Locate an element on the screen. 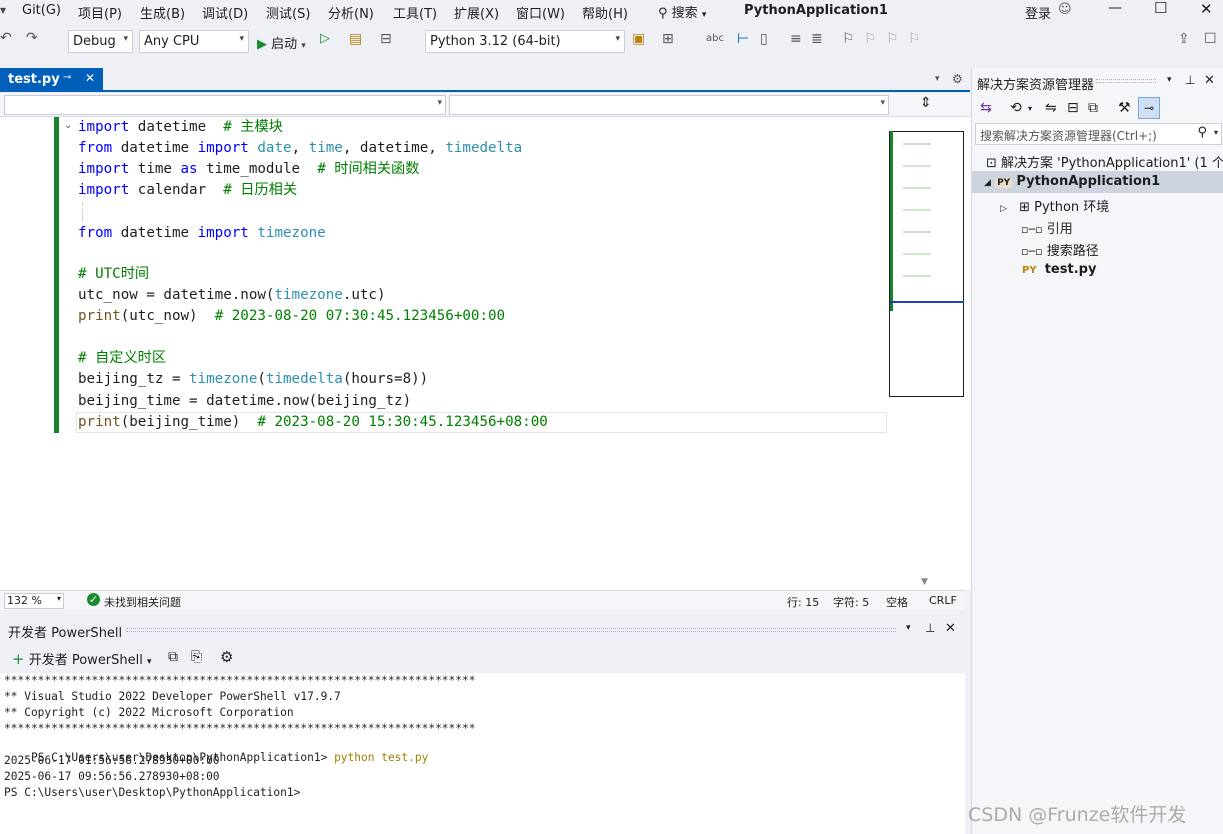 Image resolution: width=1223 pixels, height=834 pixels. collapse-icon: ⌄ is located at coordinates (68, 125).